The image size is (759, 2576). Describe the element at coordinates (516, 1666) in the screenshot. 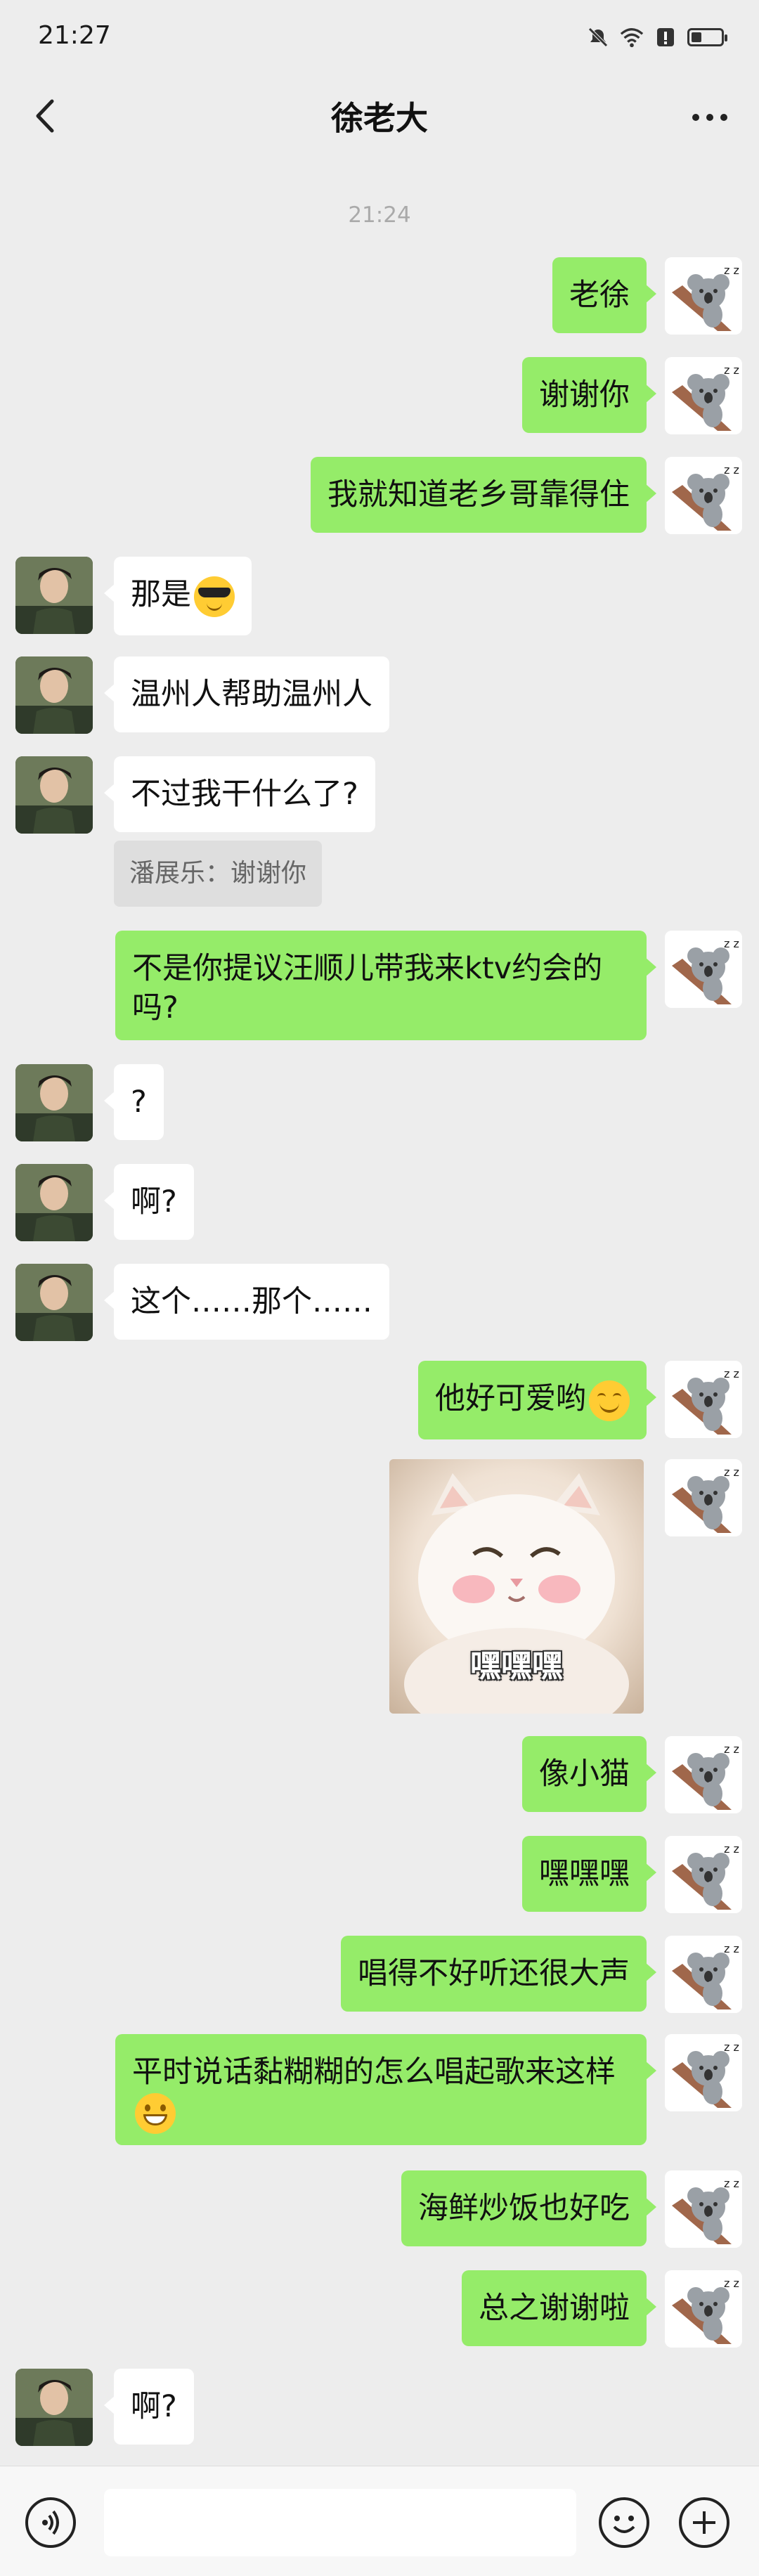

I see `sticker-caption: 嘿嘿嘿` at that location.